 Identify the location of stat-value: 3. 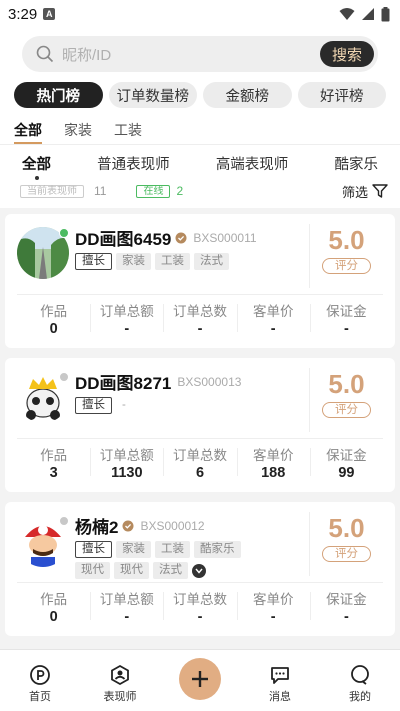
(53, 473).